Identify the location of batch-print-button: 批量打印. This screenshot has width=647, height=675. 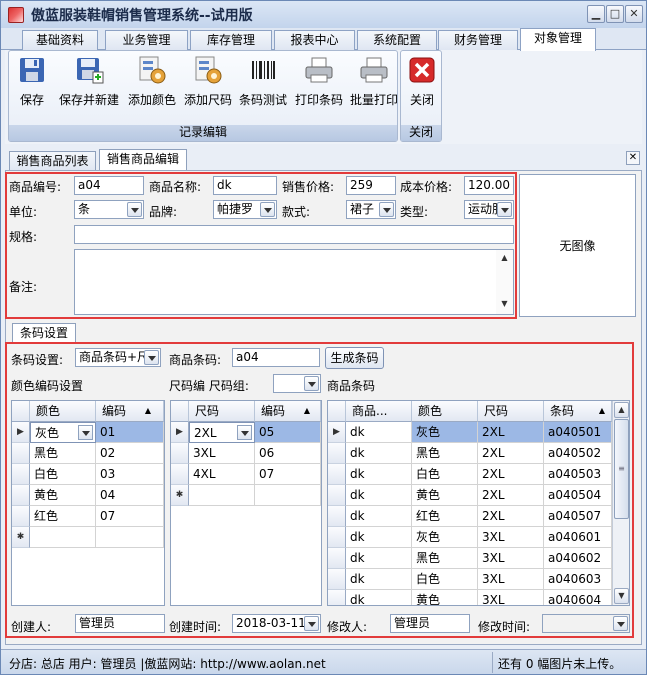
(374, 84).